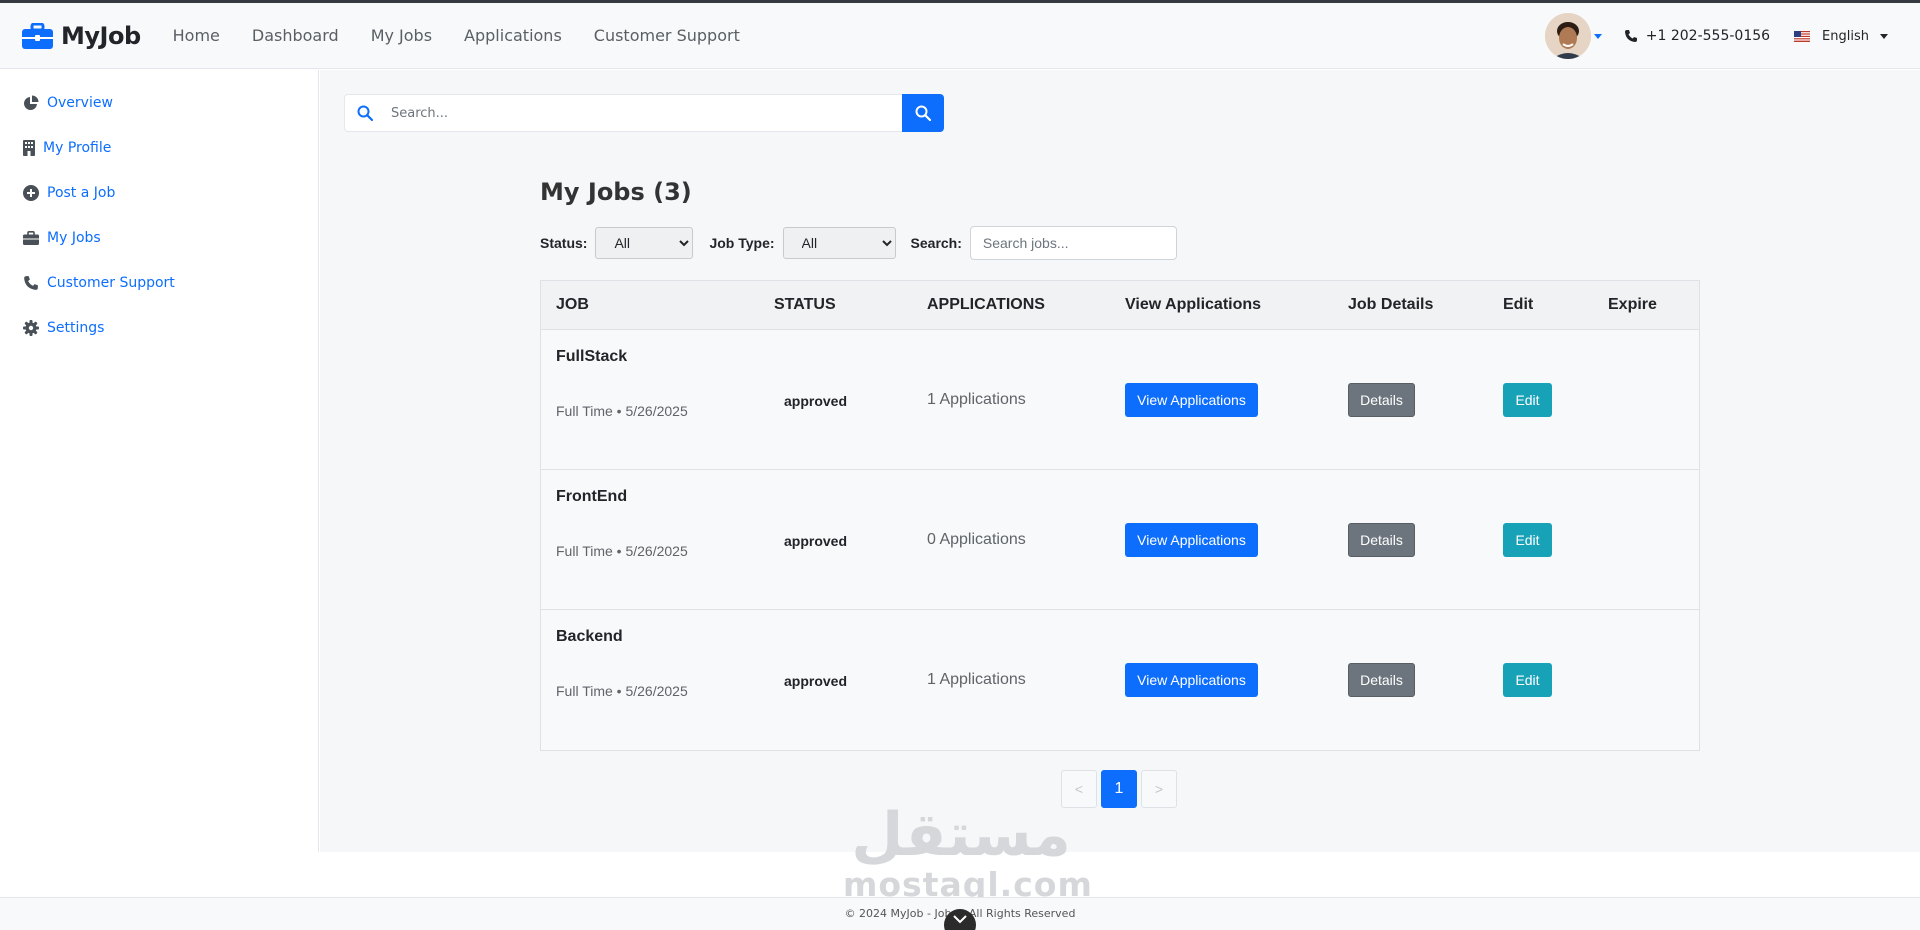 Image resolution: width=1920 pixels, height=930 pixels. What do you see at coordinates (1193, 304) in the screenshot?
I see `column-header-view-applications: View Applications` at bounding box center [1193, 304].